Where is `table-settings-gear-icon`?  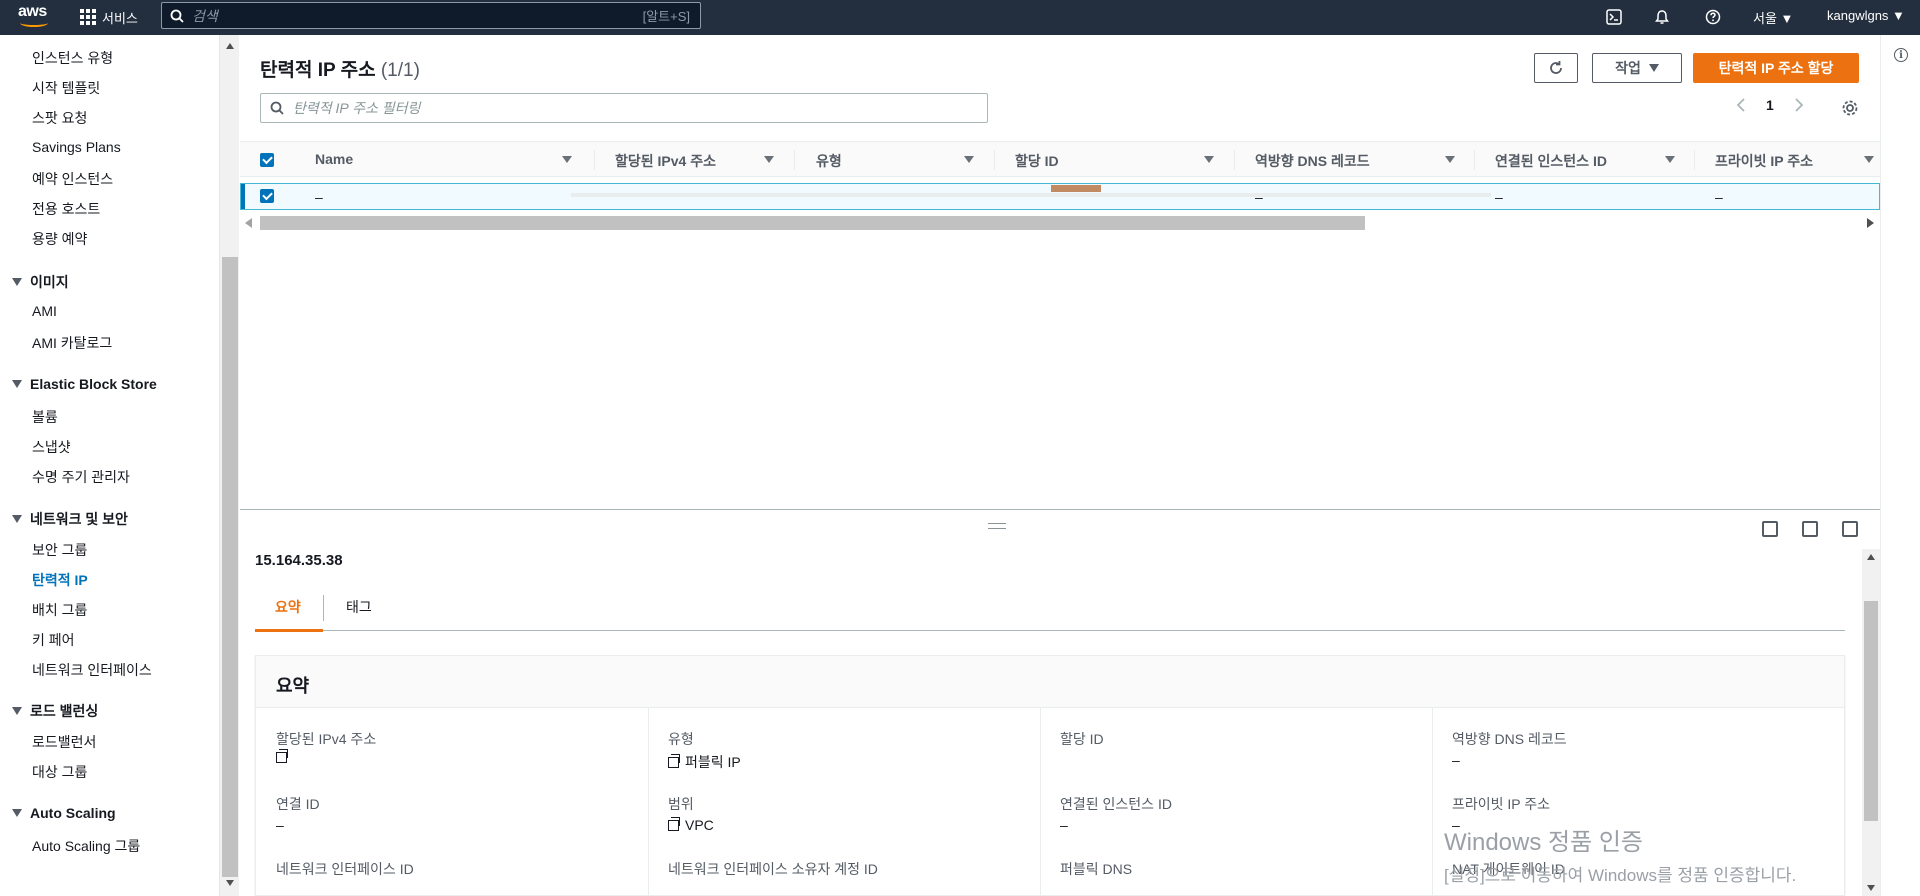 table-settings-gear-icon is located at coordinates (1850, 110).